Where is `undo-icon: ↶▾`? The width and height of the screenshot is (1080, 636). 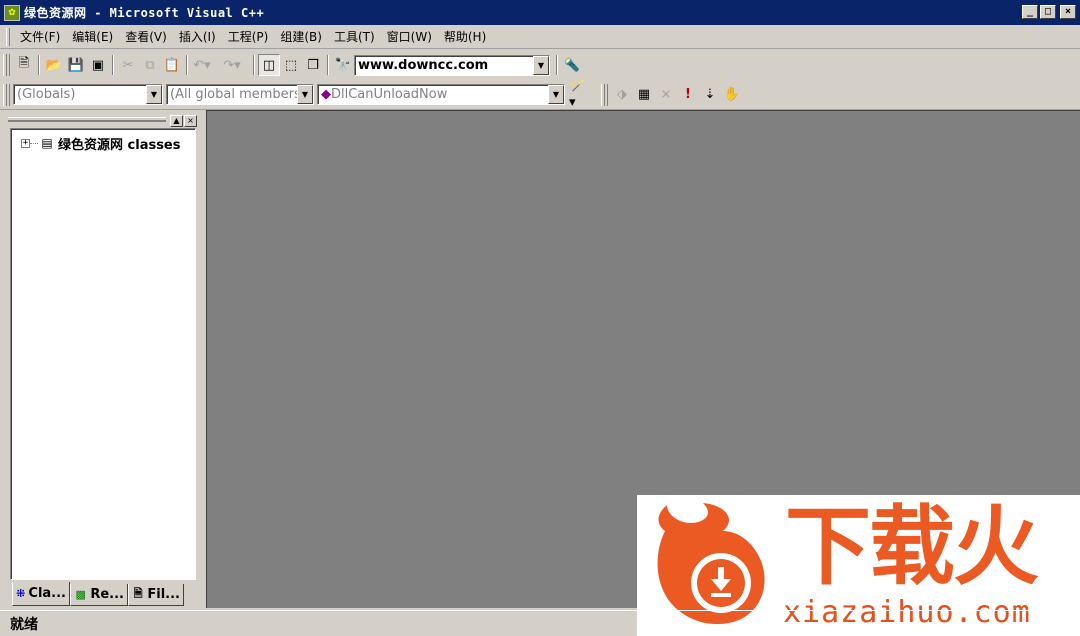
undo-icon: ↶▾ is located at coordinates (202, 65).